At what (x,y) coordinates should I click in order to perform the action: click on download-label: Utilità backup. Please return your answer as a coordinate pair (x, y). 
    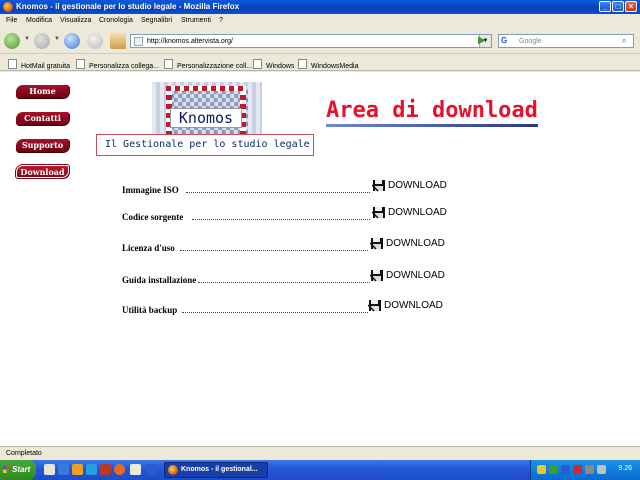
    Looking at the image, I should click on (150, 310).